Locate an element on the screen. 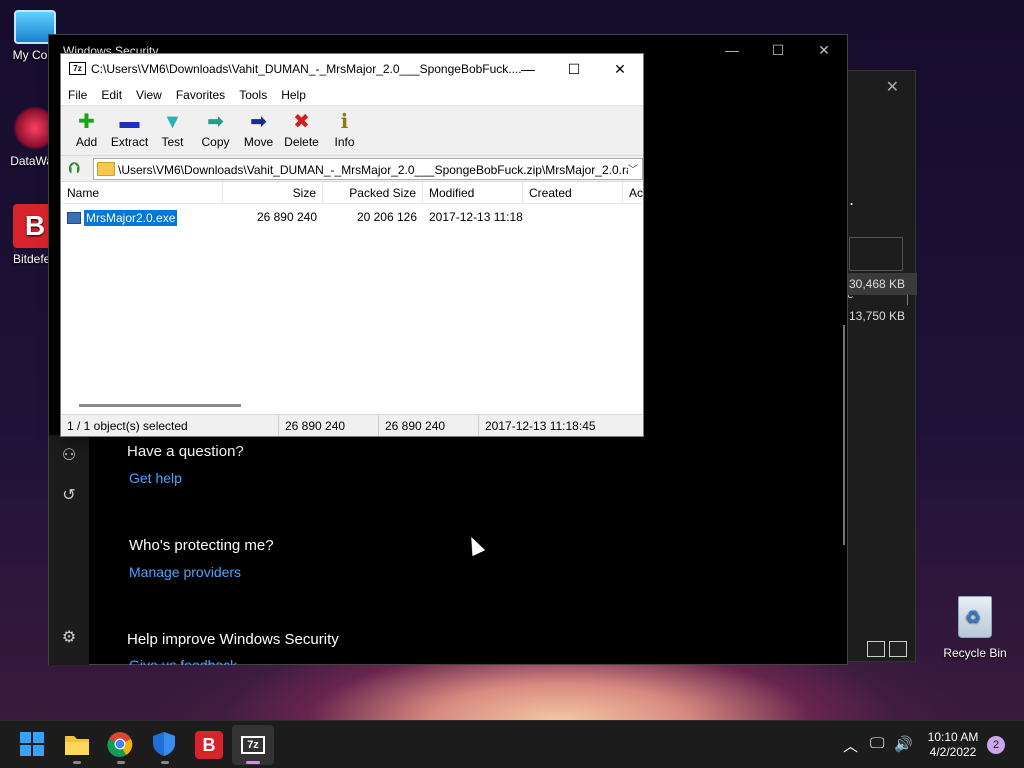  manage-providers-link: Manage providers is located at coordinates (185, 572).